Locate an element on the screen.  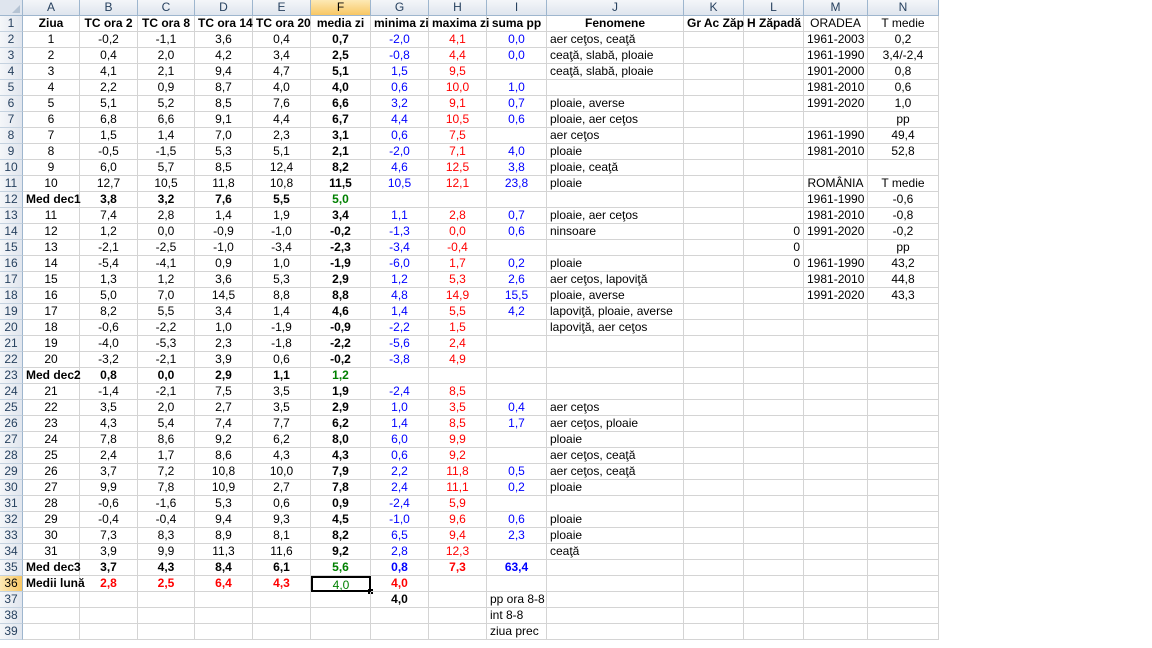
cell-K16 is located at coordinates (714, 264).